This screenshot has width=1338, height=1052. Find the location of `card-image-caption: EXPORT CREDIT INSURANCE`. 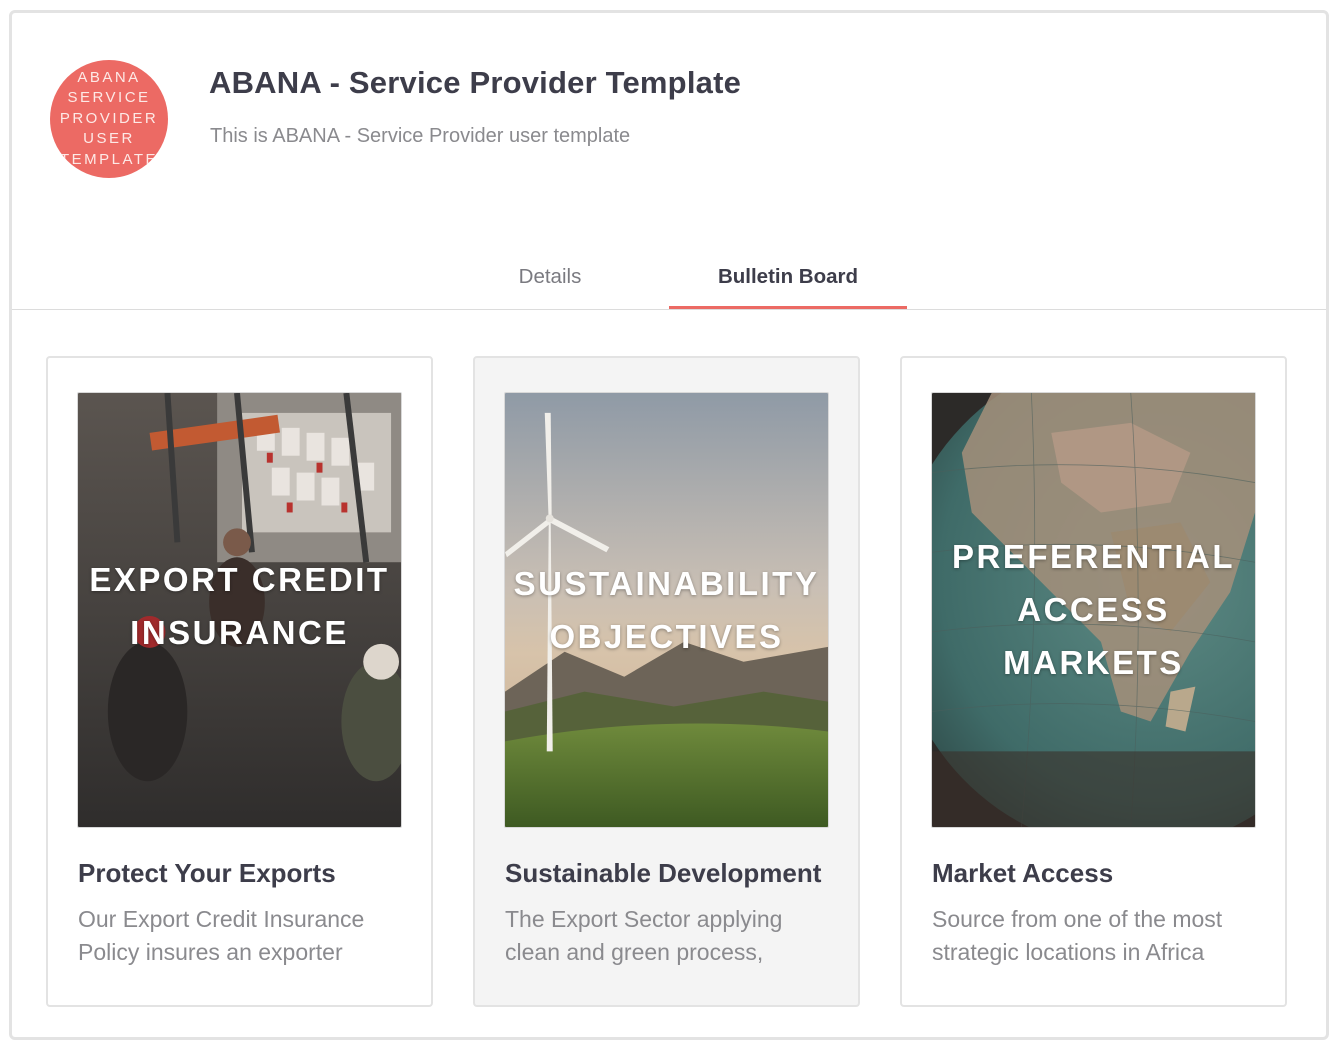

card-image-caption: EXPORT CREDIT INSURANCE is located at coordinates (239, 606).